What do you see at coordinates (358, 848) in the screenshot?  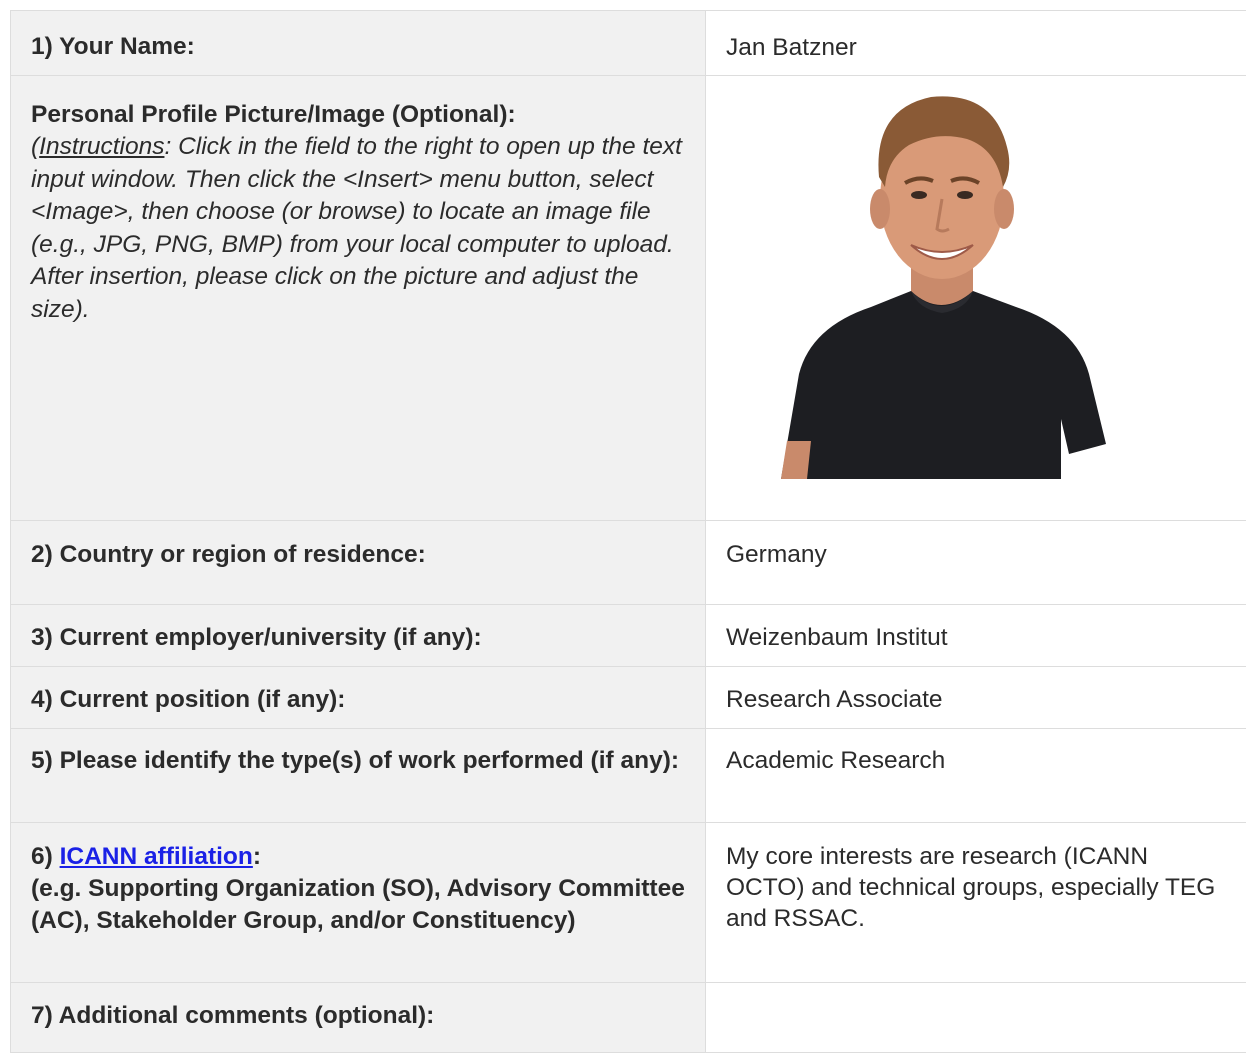 I see `affiliation-label: 6) ICANN affiliation:` at bounding box center [358, 848].